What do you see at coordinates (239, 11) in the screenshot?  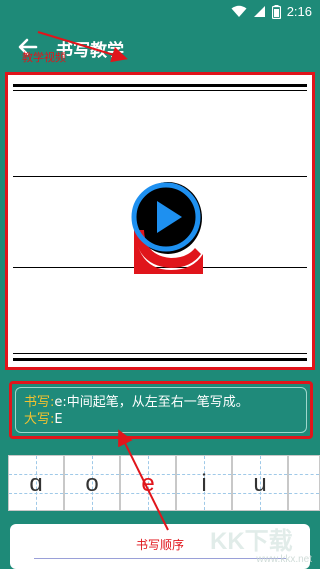 I see `wifi-icon` at bounding box center [239, 11].